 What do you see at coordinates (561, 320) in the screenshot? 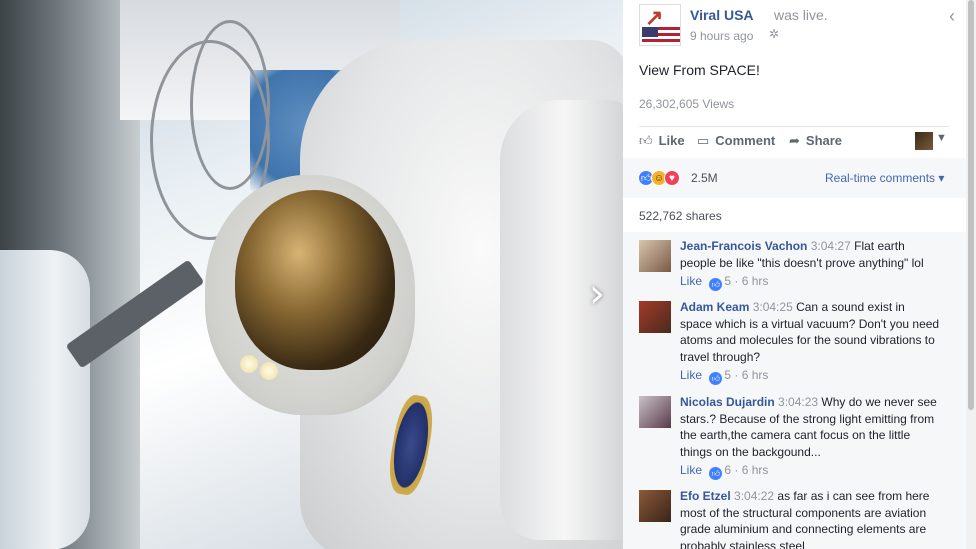
I see `astronaut-arm` at bounding box center [561, 320].